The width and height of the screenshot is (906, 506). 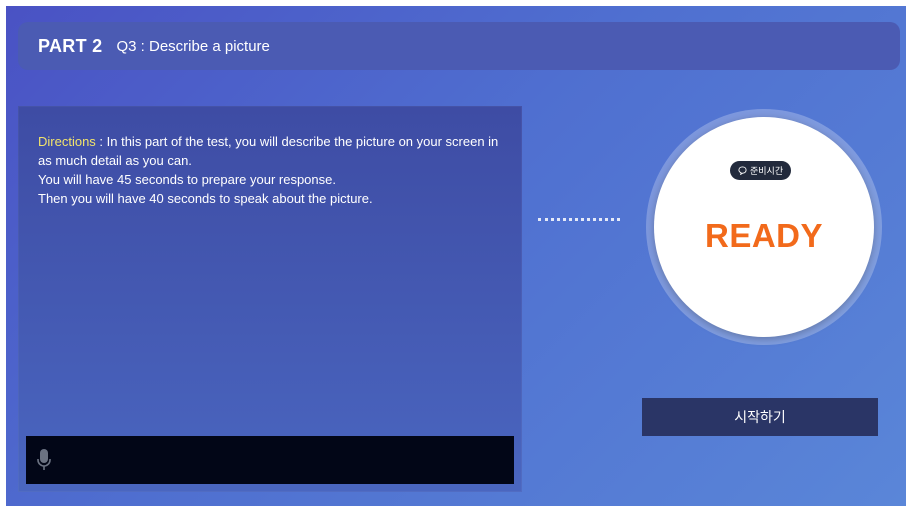 What do you see at coordinates (764, 235) in the screenshot?
I see `ready-status: READY` at bounding box center [764, 235].